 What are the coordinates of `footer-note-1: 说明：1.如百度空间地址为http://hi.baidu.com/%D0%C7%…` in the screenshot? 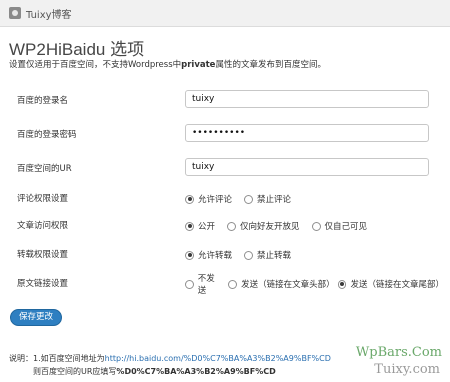 It's located at (170, 358).